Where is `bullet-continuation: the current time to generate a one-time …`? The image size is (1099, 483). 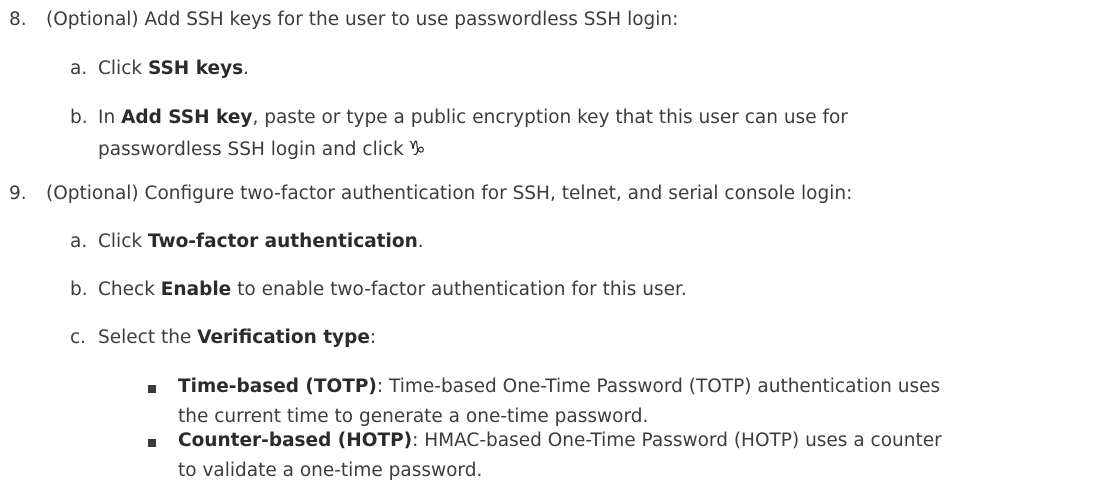
bullet-continuation: the current time to generate a one-time … is located at coordinates (413, 416).